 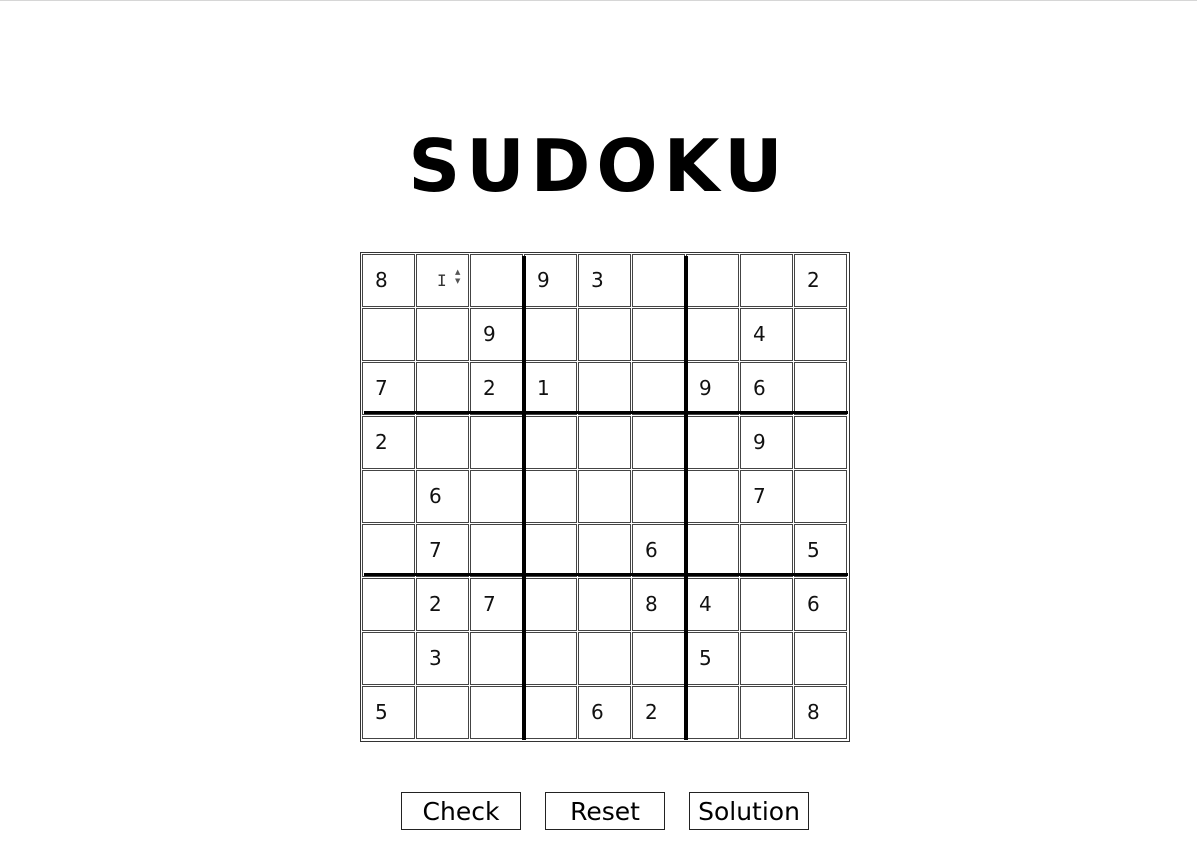 What do you see at coordinates (457, 277) in the screenshot?
I see `number-spinner-icon: ▲ ▼` at bounding box center [457, 277].